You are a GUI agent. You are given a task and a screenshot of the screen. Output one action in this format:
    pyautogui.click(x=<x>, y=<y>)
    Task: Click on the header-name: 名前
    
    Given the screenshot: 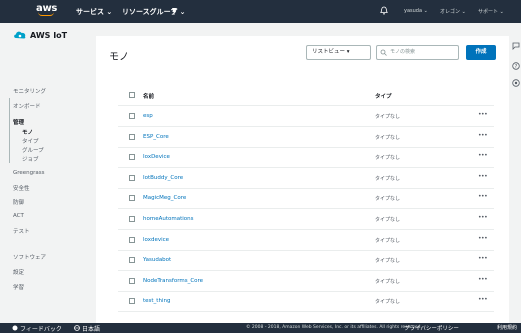 What is the action you would take?
    pyautogui.click(x=148, y=96)
    